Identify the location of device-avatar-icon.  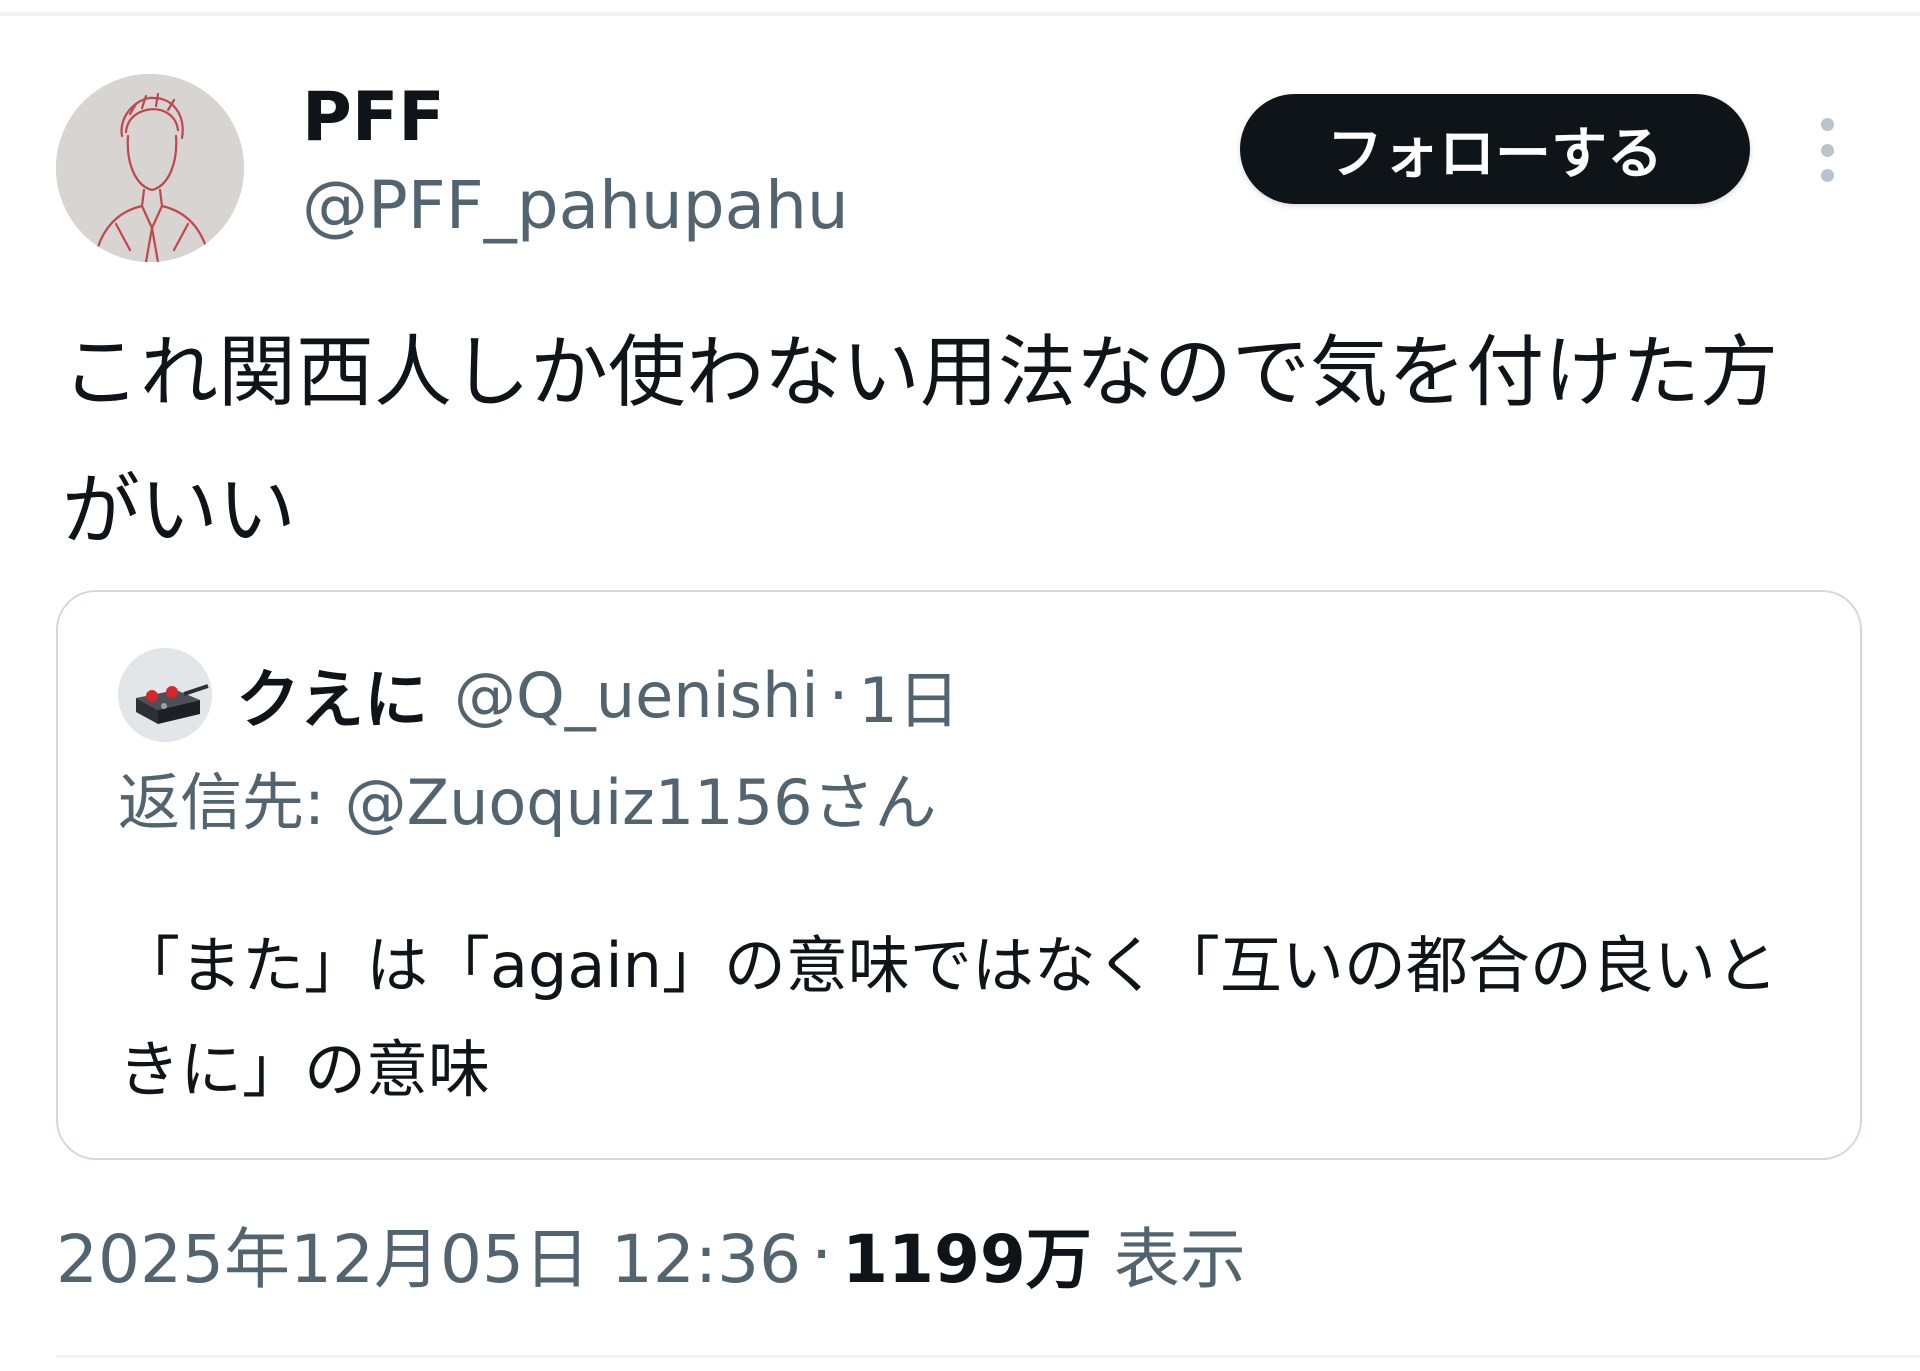
(165, 695).